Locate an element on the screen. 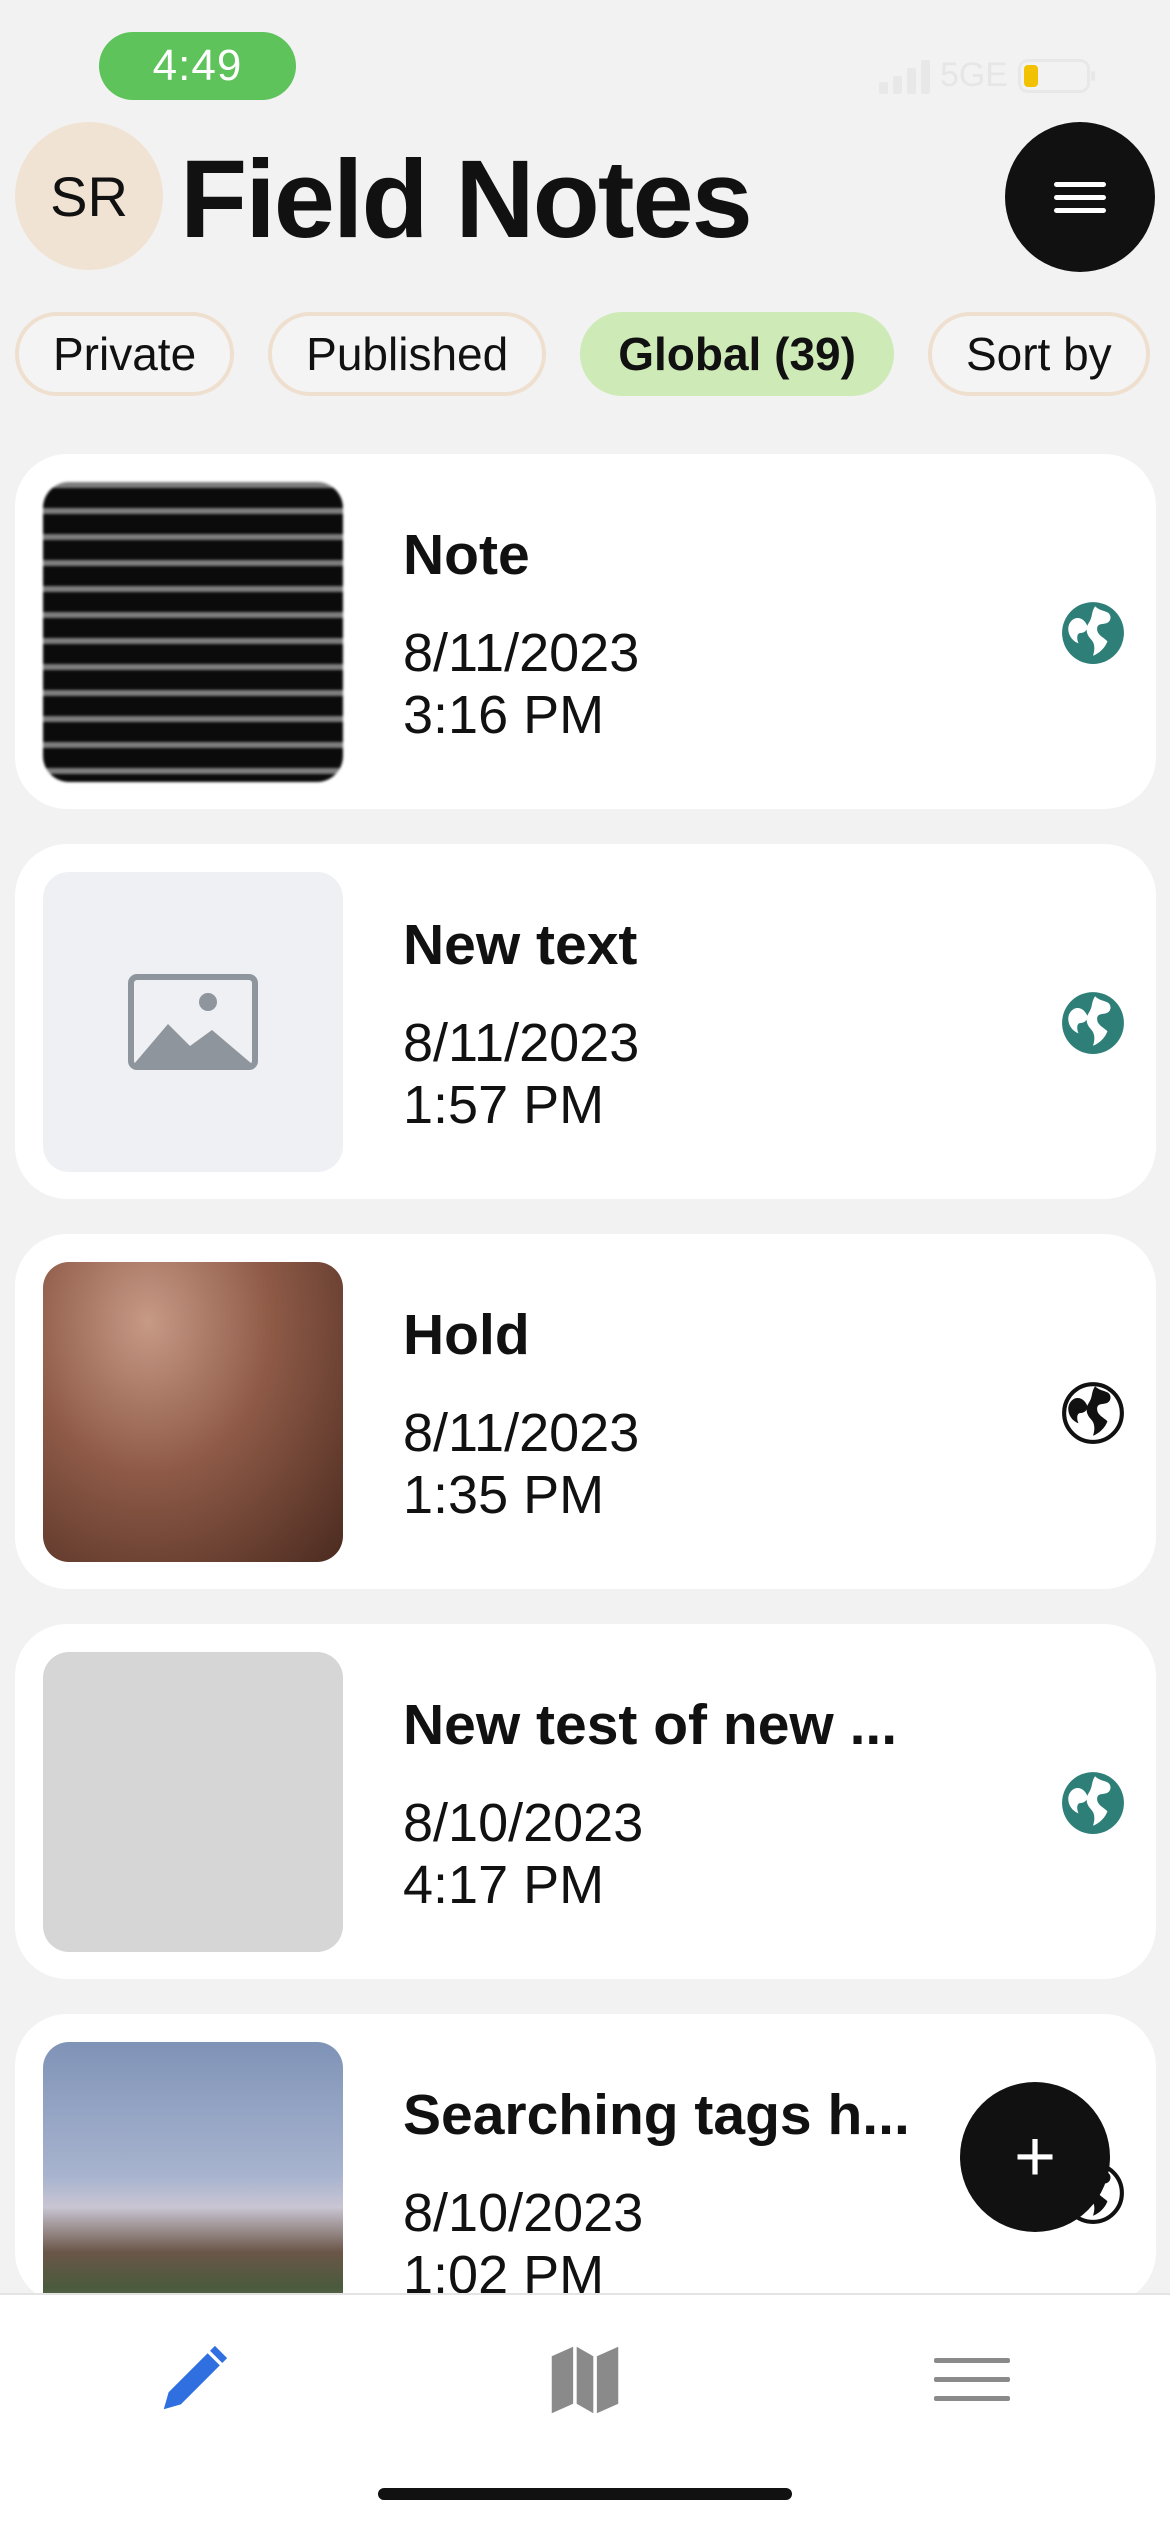  note-card: New test of new ... 8/10/2023 4:17 PM is located at coordinates (585, 1801).